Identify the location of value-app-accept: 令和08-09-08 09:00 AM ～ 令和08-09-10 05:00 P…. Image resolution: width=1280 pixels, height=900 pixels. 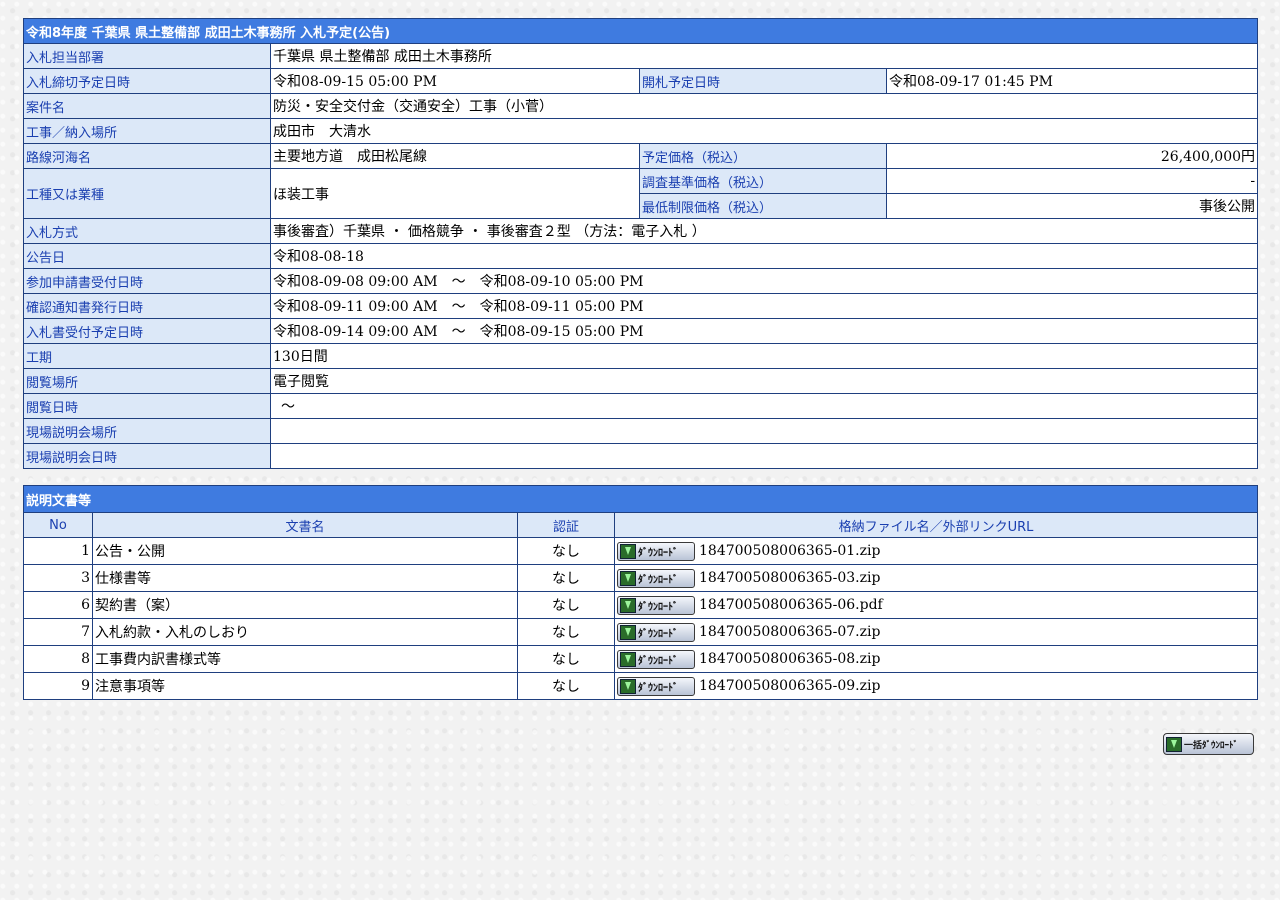
(764, 281).